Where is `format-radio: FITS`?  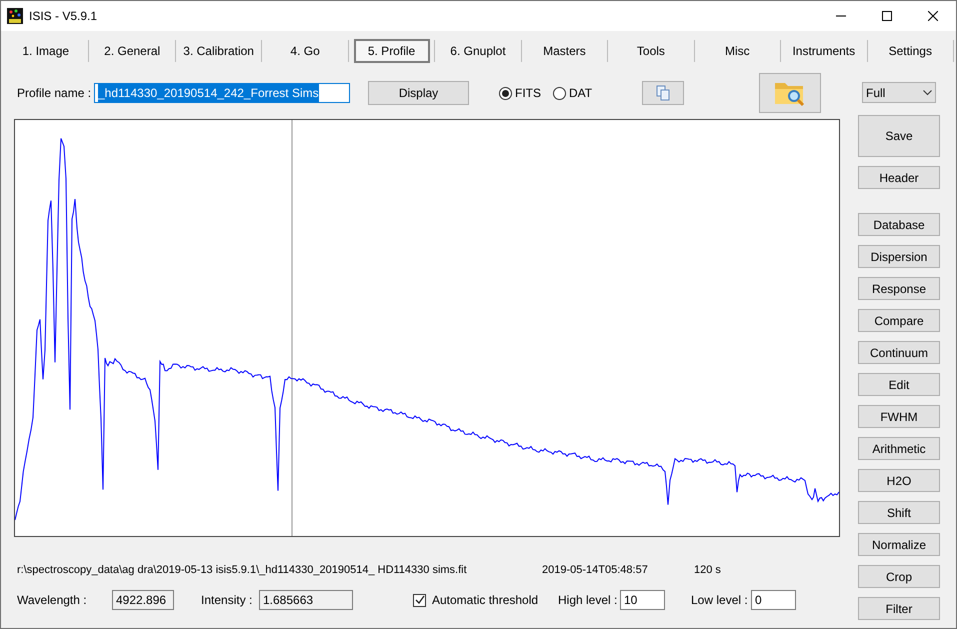 format-radio: FITS is located at coordinates (520, 93).